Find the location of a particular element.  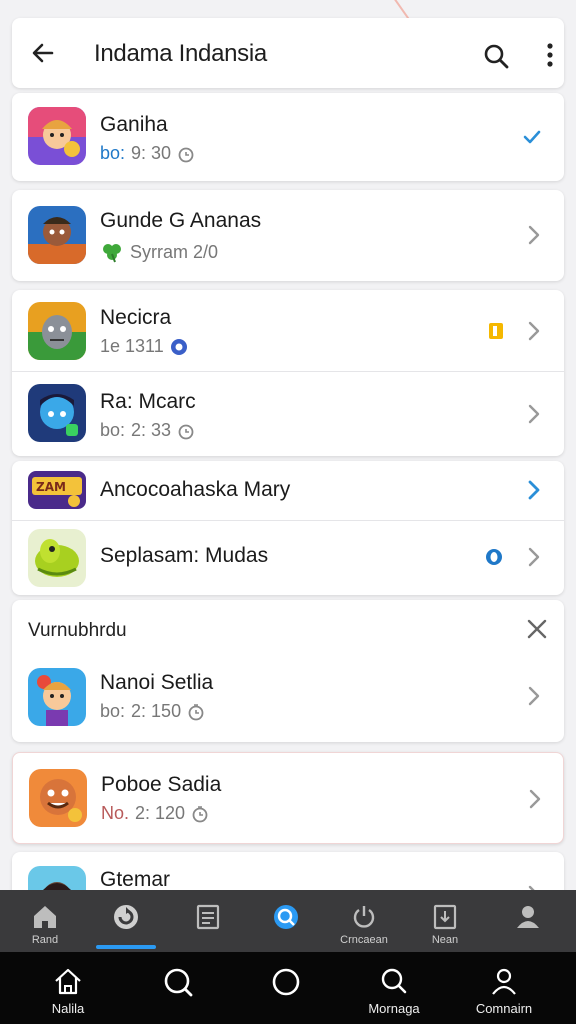

list-item: Nanoi Setlia bo: 2: 150 is located at coordinates (288, 699).